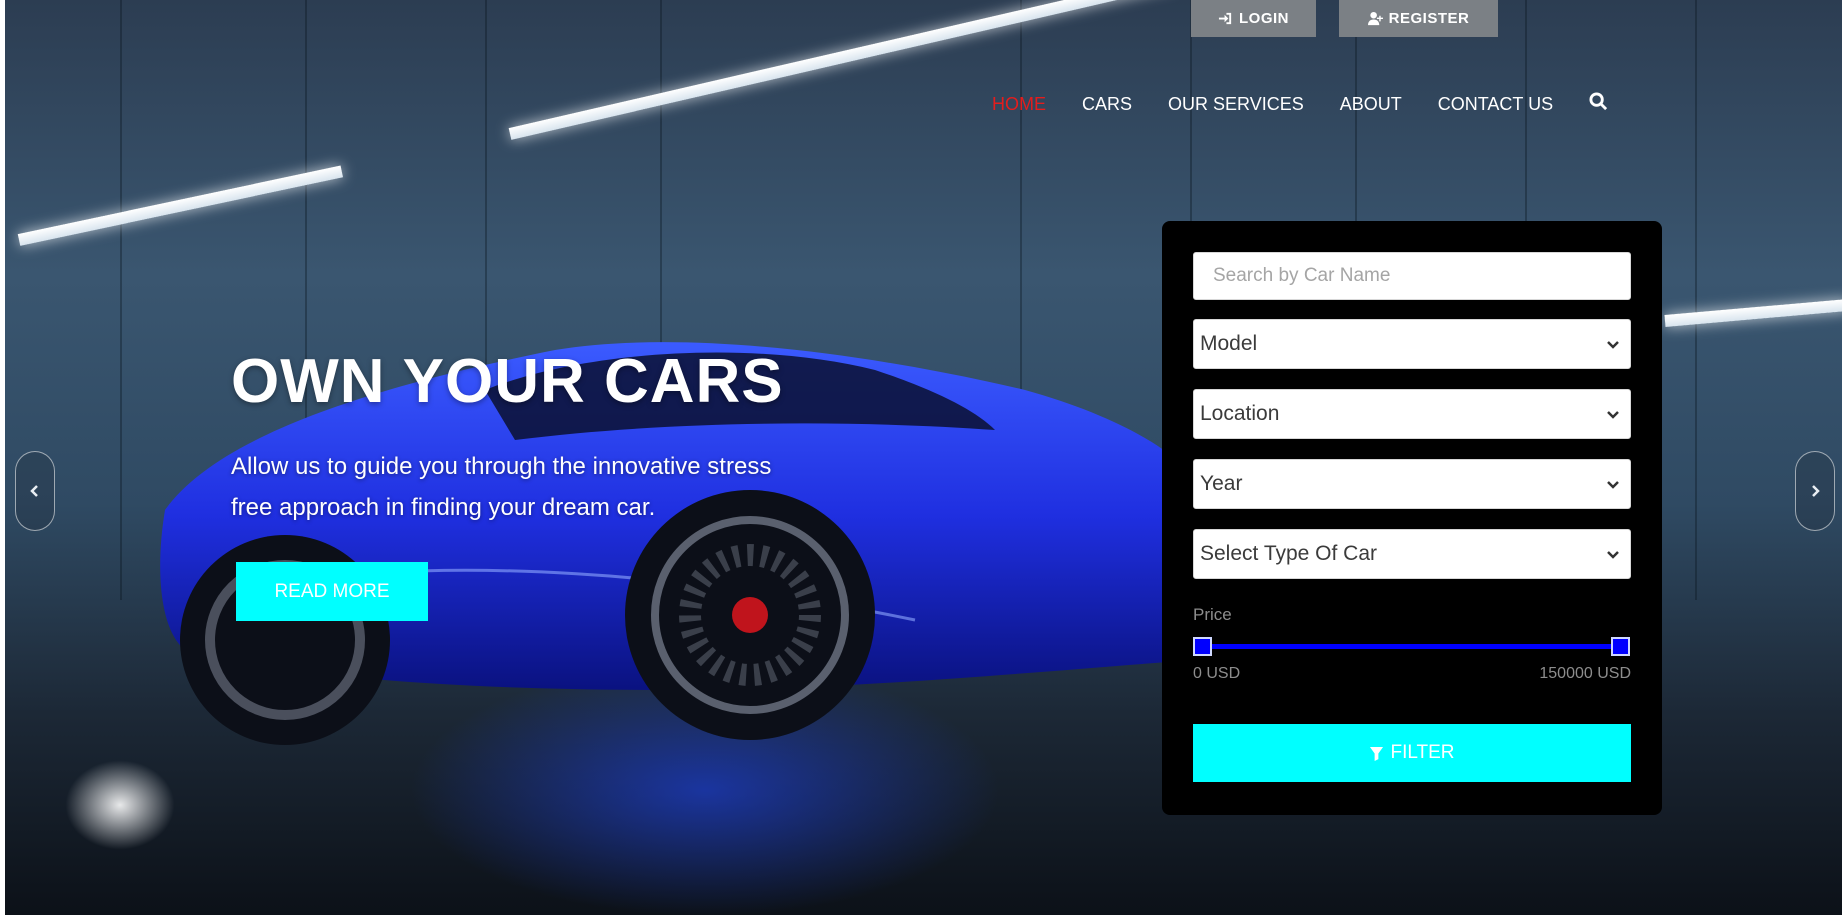 This screenshot has height=915, width=1842. Describe the element at coordinates (1229, 343) in the screenshot. I see `model-select-value: Model` at that location.